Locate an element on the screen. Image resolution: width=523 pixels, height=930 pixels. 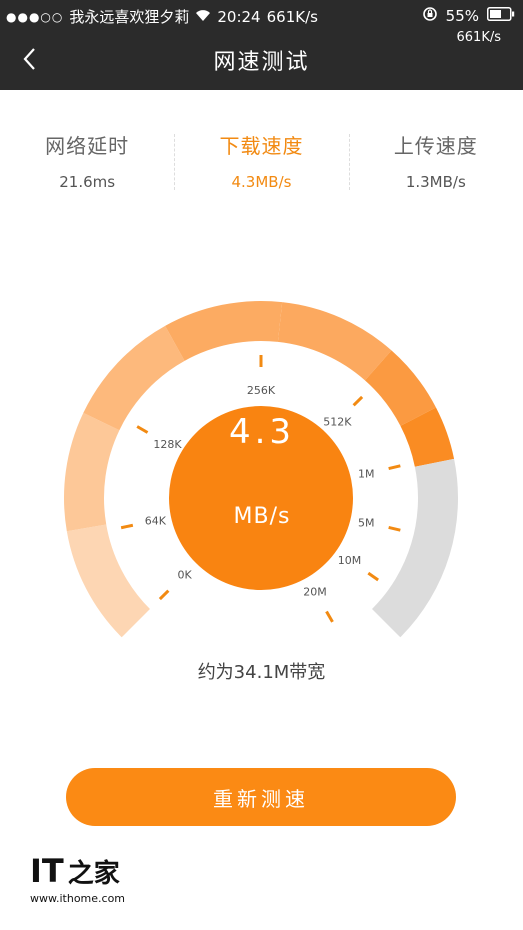
network-speed: 661K/s is located at coordinates (292, 16).